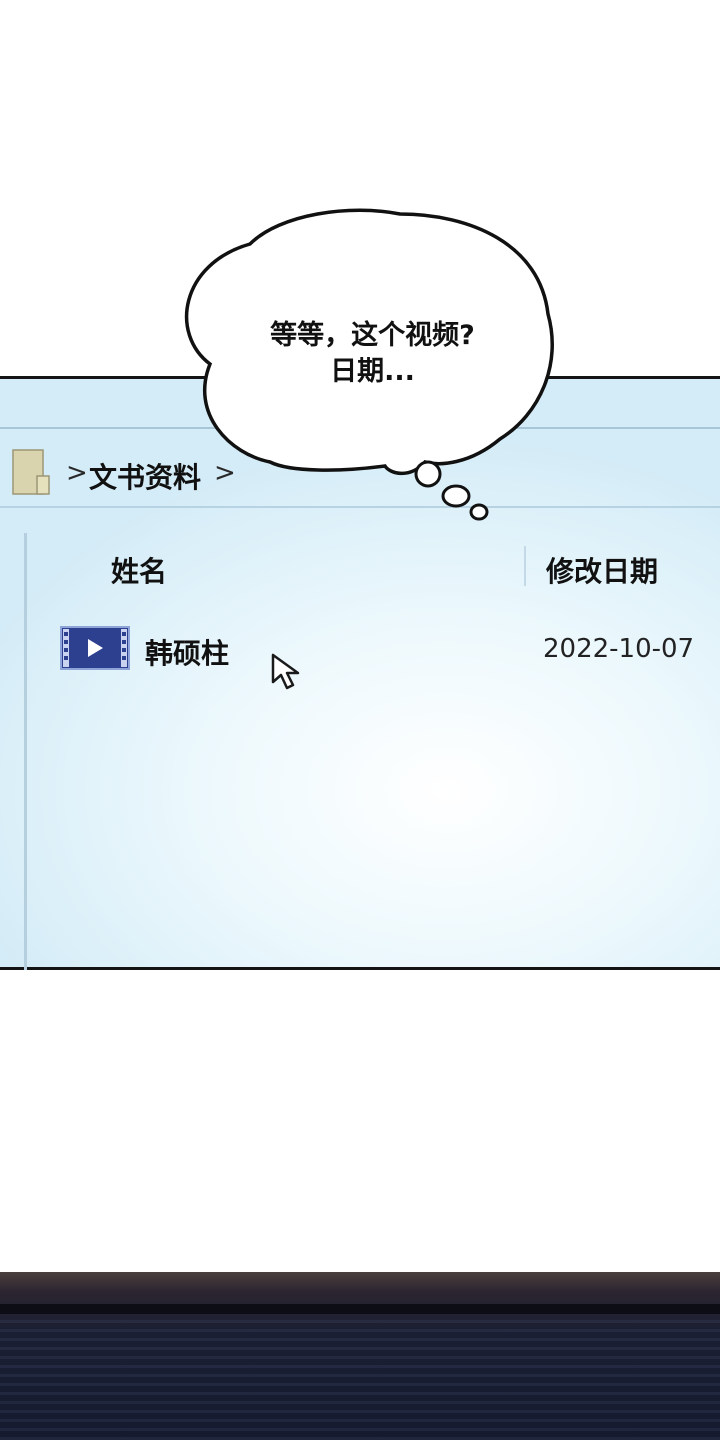 This screenshot has height=1440, width=720. What do you see at coordinates (619, 649) in the screenshot?
I see `file-modified-date: 2022-10-07` at bounding box center [619, 649].